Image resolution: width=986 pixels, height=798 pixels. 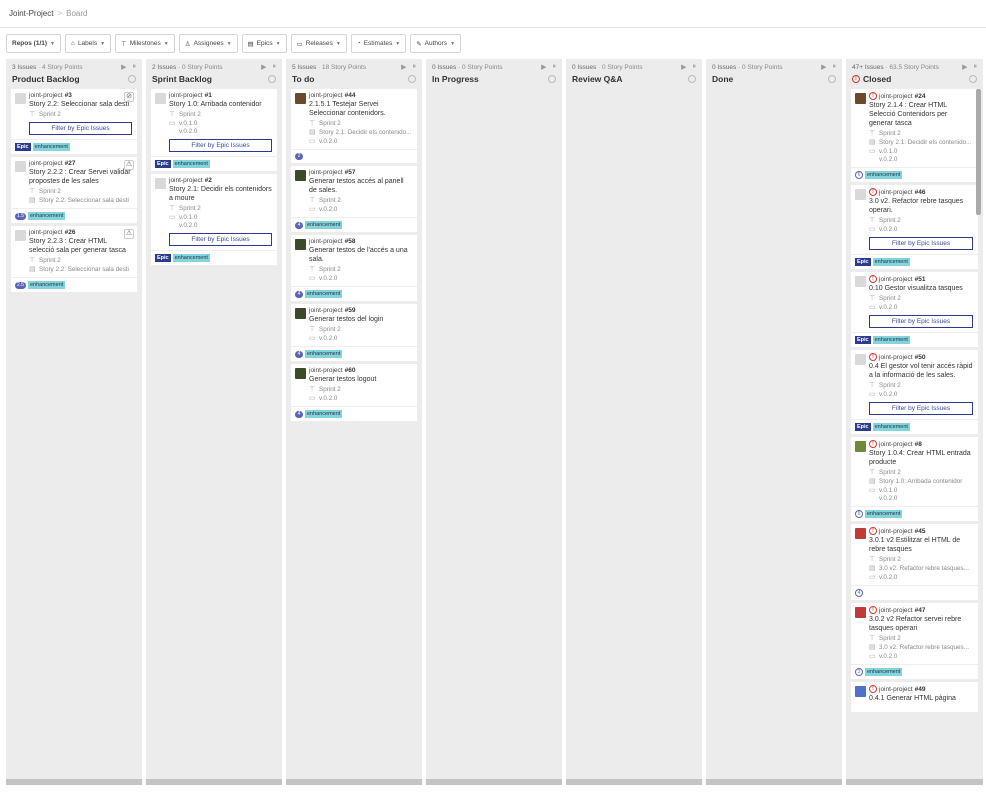 What do you see at coordinates (360, 319) in the screenshot?
I see `issue-title: Generar testos del login` at bounding box center [360, 319].